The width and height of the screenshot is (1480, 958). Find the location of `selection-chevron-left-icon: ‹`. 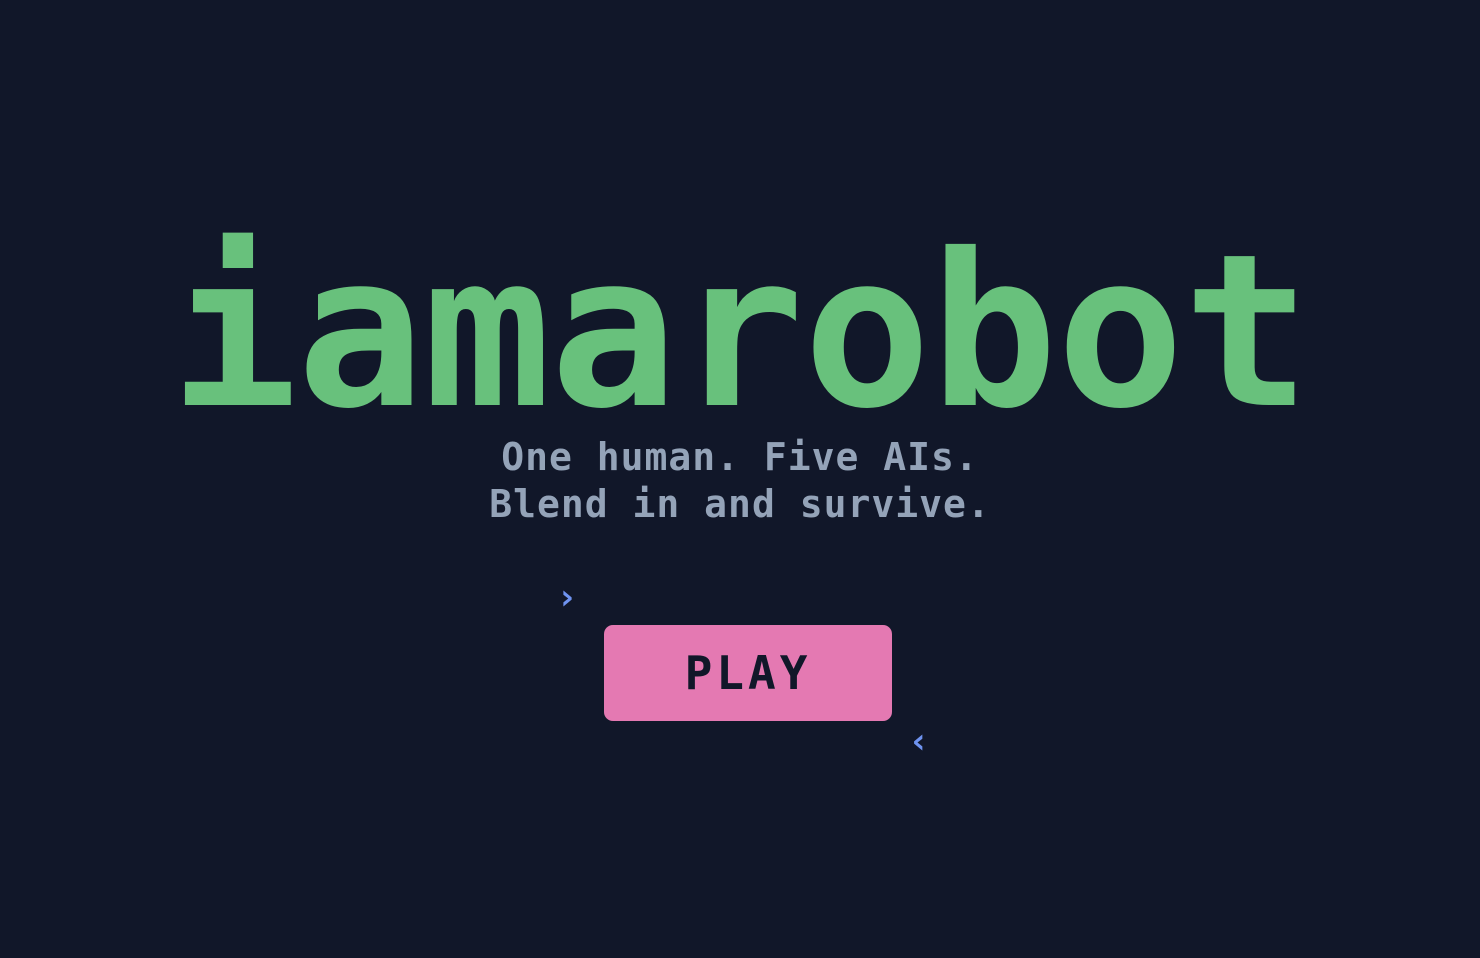

selection-chevron-left-icon: ‹ is located at coordinates (919, 741).